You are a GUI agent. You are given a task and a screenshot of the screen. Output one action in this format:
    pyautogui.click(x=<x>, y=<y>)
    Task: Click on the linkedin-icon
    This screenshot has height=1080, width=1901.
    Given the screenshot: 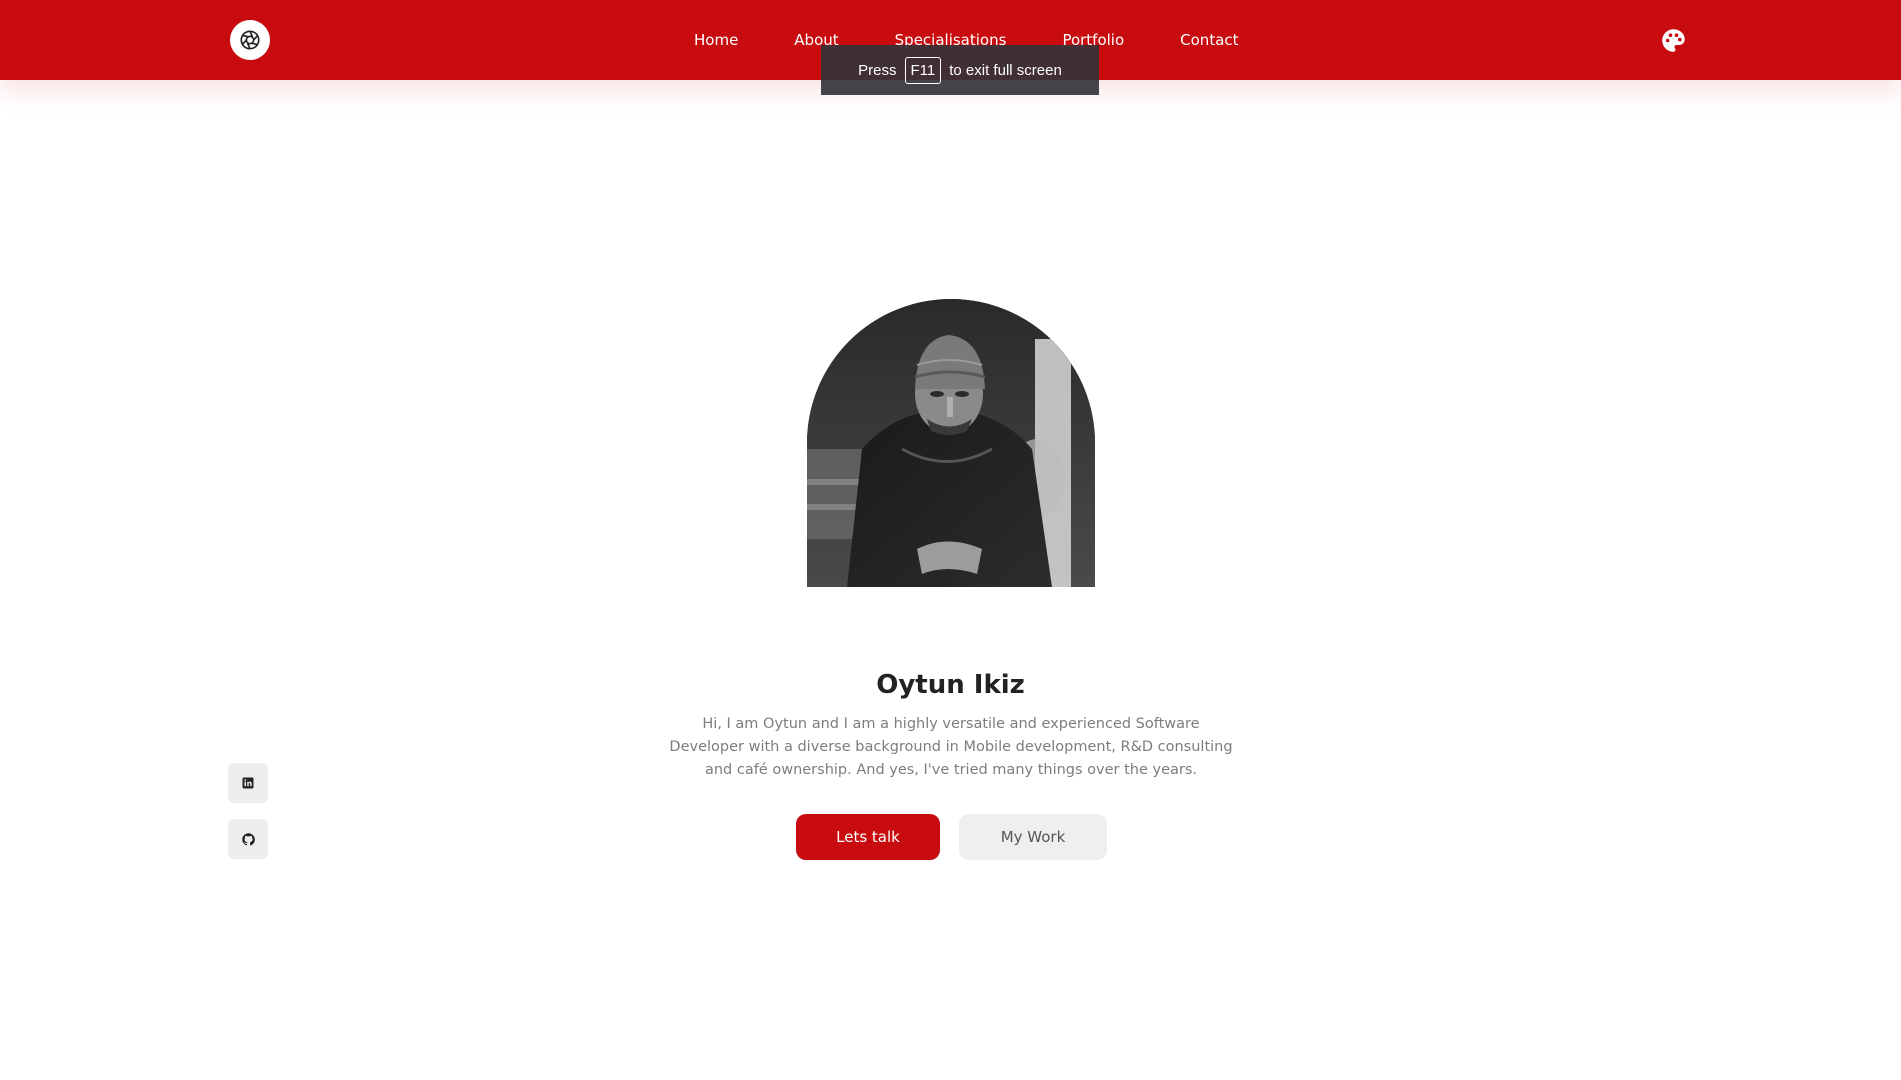 What is the action you would take?
    pyautogui.click(x=248, y=783)
    